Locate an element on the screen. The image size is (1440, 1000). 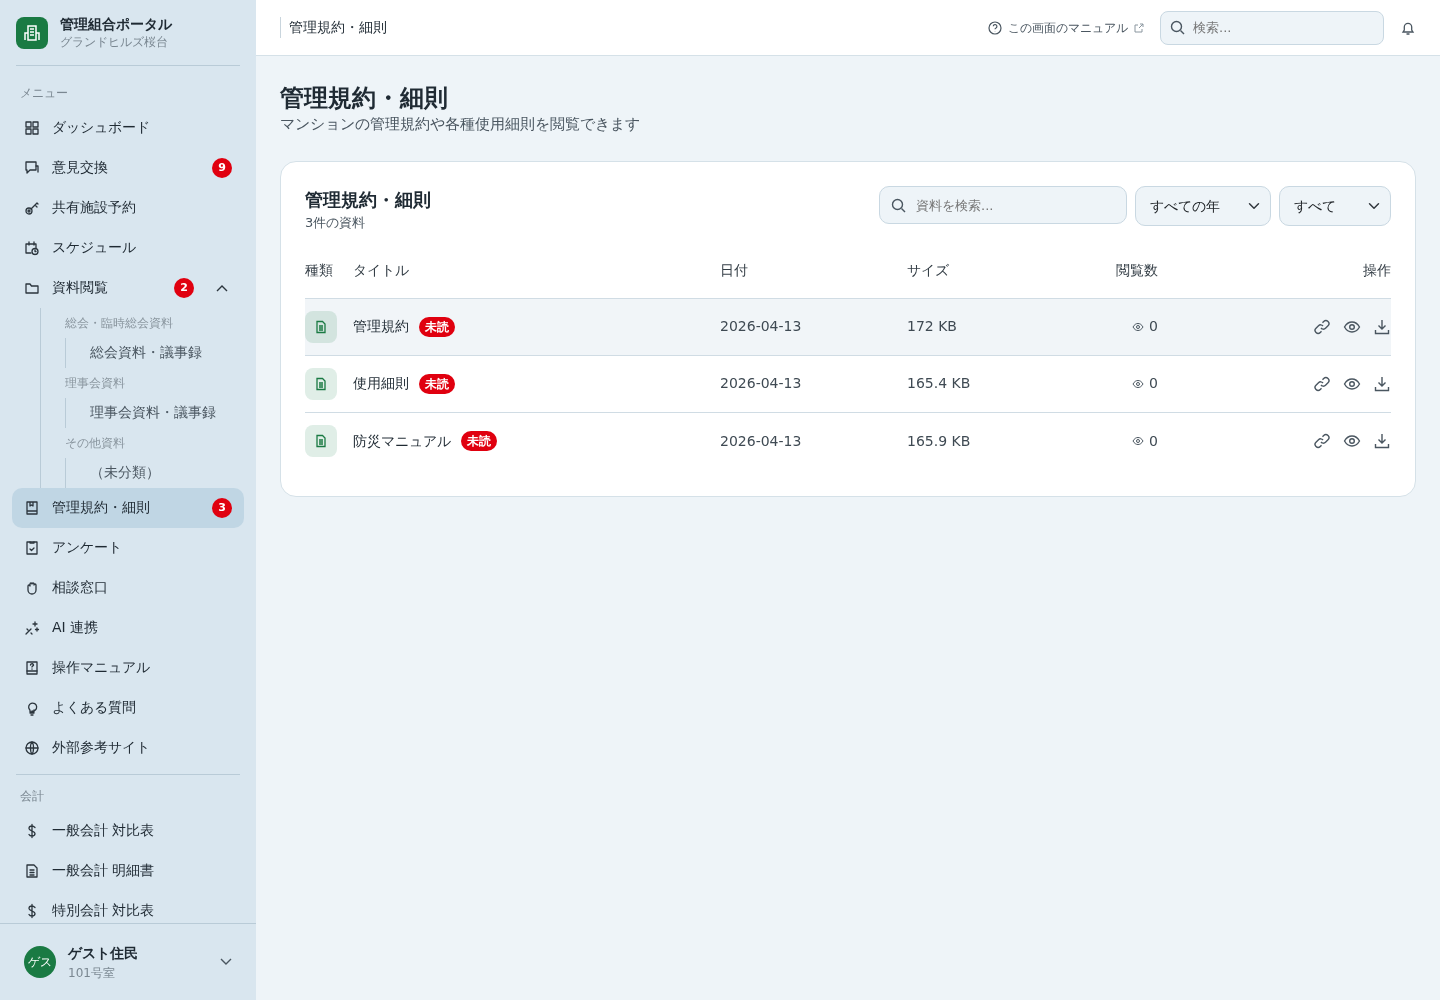
section-label: 会計 is located at coordinates (32, 796).